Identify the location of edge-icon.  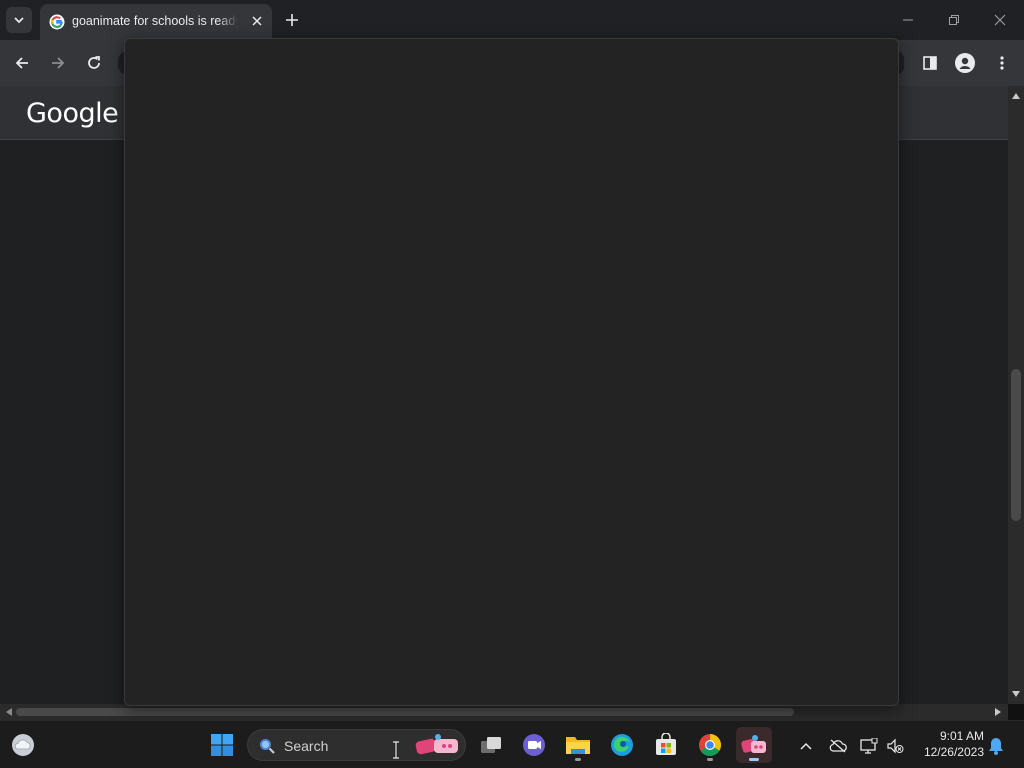
(622, 745).